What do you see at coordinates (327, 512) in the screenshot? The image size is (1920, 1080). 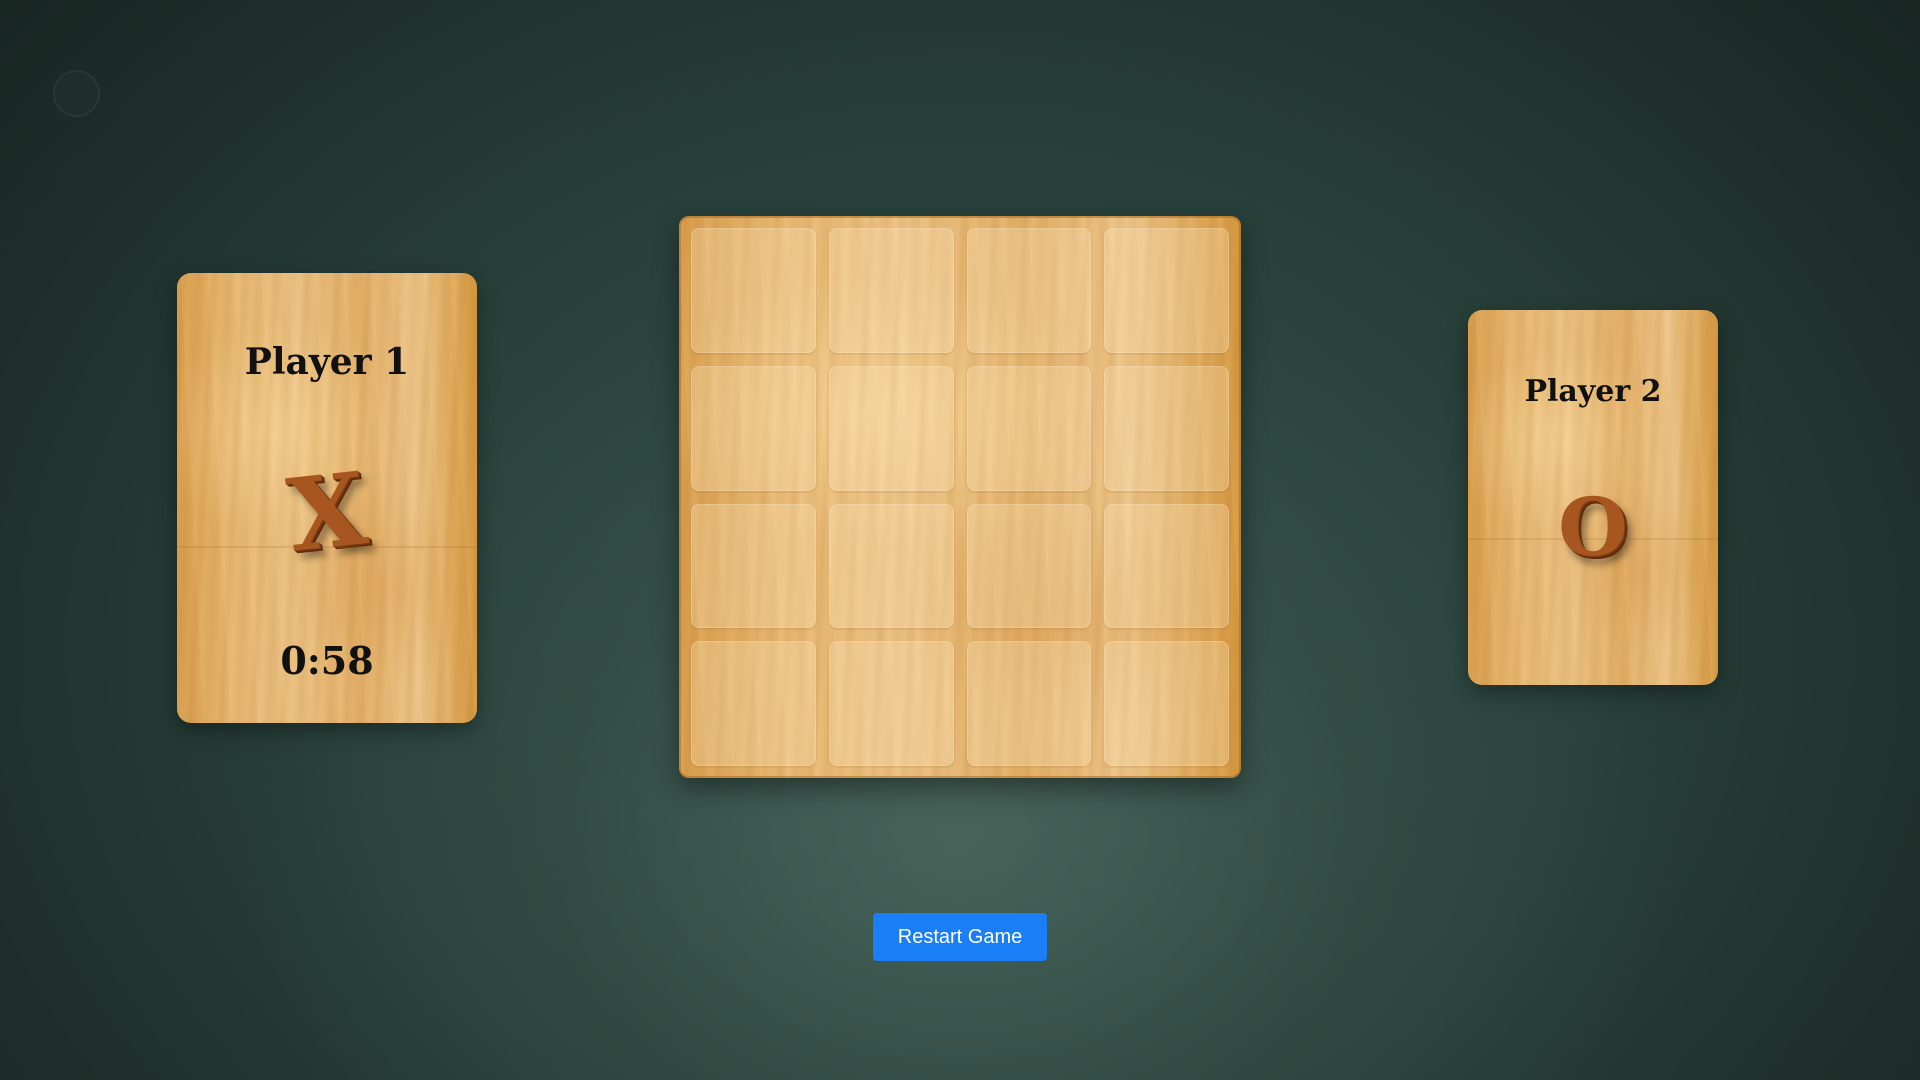 I see `player-1-symbol-icon: X` at bounding box center [327, 512].